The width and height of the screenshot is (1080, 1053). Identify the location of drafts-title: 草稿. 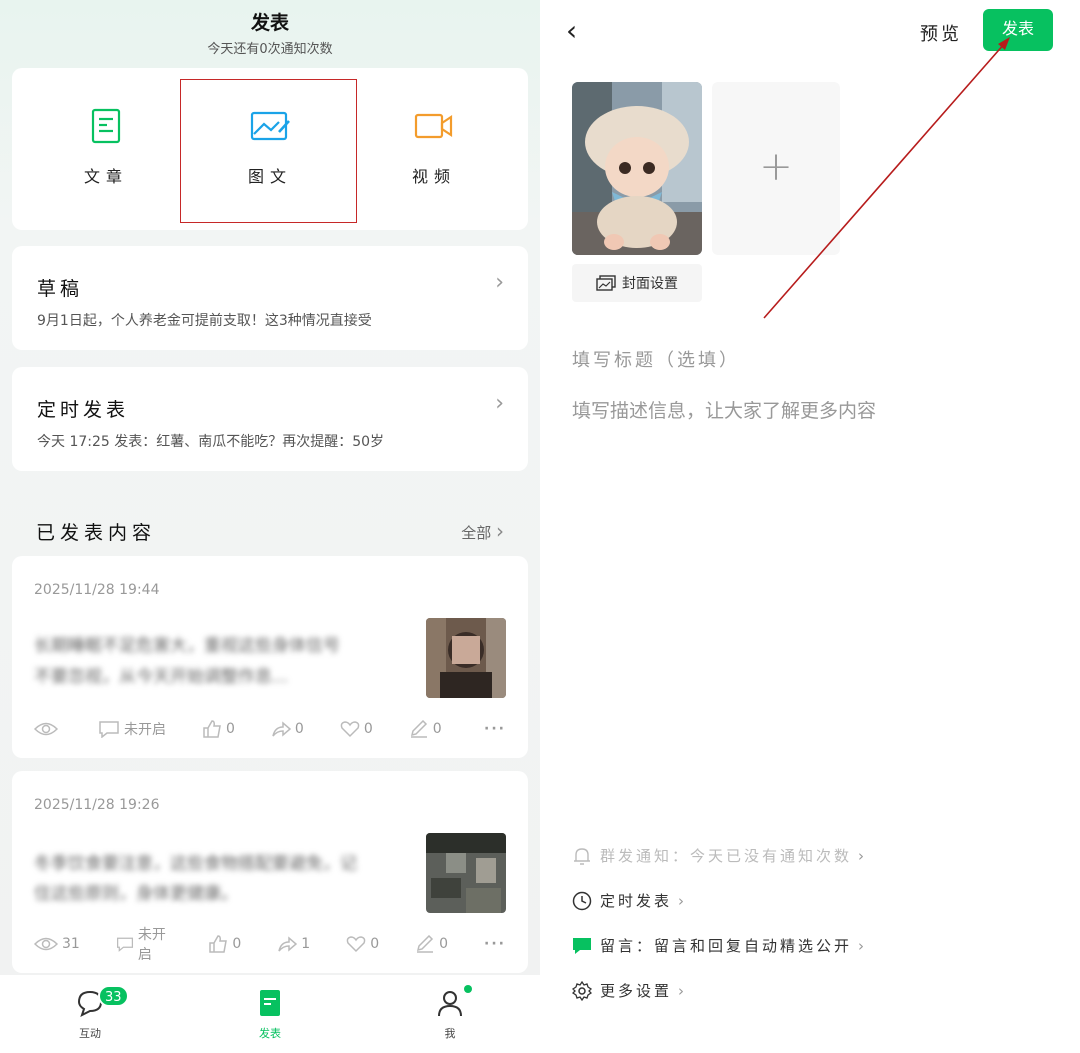
(60, 289).